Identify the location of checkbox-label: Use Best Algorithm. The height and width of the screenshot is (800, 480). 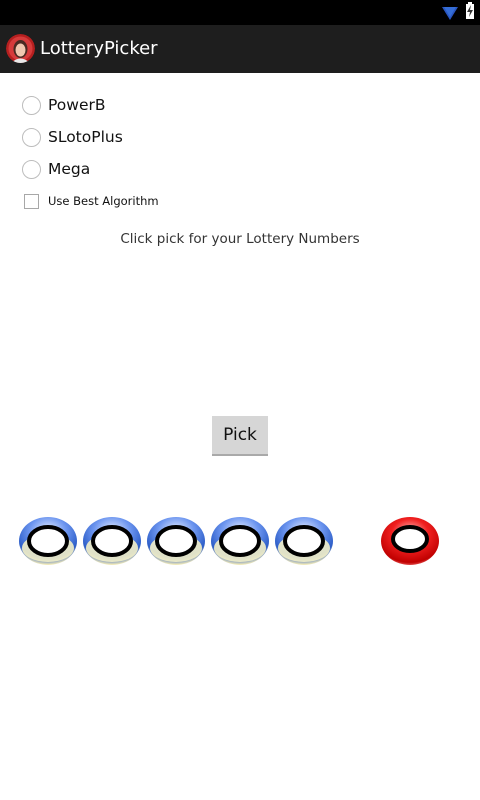
(103, 201).